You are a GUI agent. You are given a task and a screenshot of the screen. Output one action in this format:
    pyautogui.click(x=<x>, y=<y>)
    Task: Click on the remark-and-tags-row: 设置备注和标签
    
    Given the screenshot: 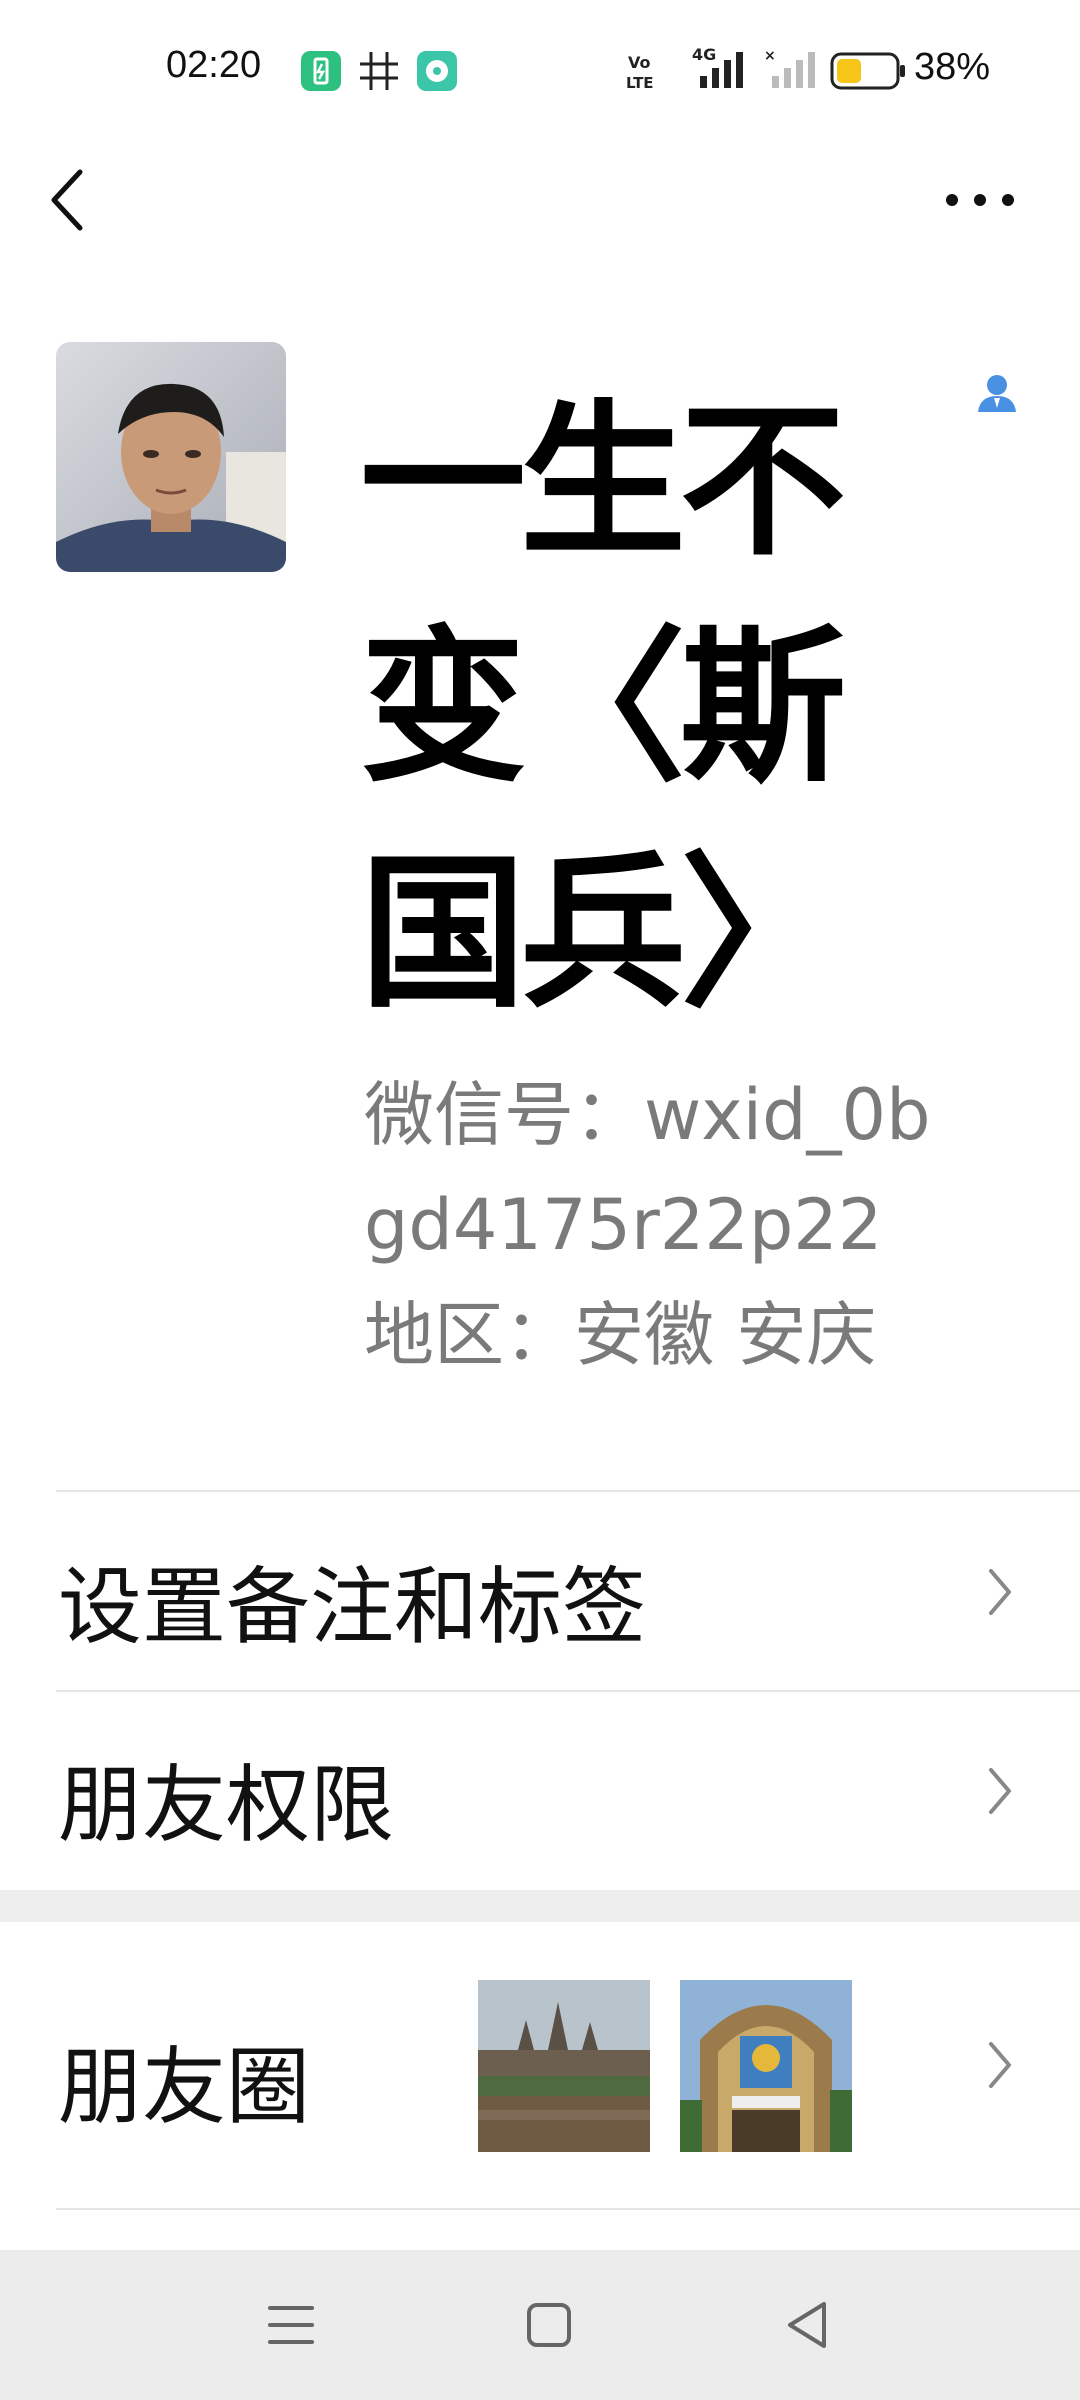 What is the action you would take?
    pyautogui.click(x=540, y=1592)
    